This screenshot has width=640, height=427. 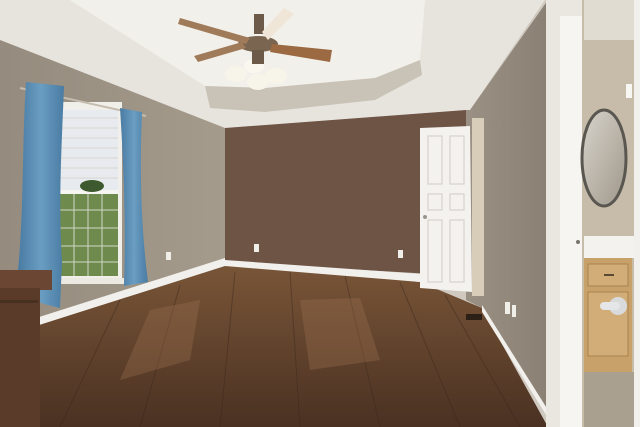 What do you see at coordinates (593, 213) in the screenshot?
I see `bathroom-doorway` at bounding box center [593, 213].